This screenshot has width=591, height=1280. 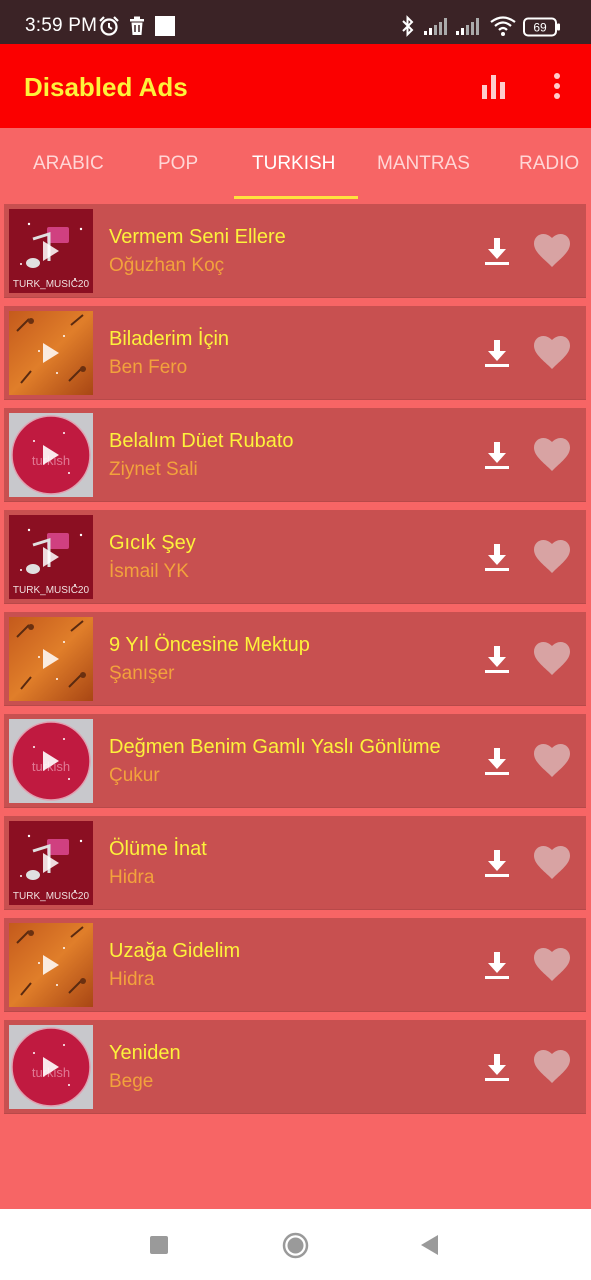 I want to click on song-title: Gıcık Şey, so click(x=152, y=543).